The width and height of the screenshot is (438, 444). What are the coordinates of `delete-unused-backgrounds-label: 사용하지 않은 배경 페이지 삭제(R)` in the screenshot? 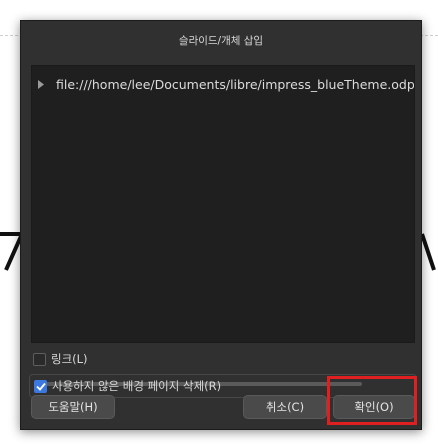 It's located at (137, 386).